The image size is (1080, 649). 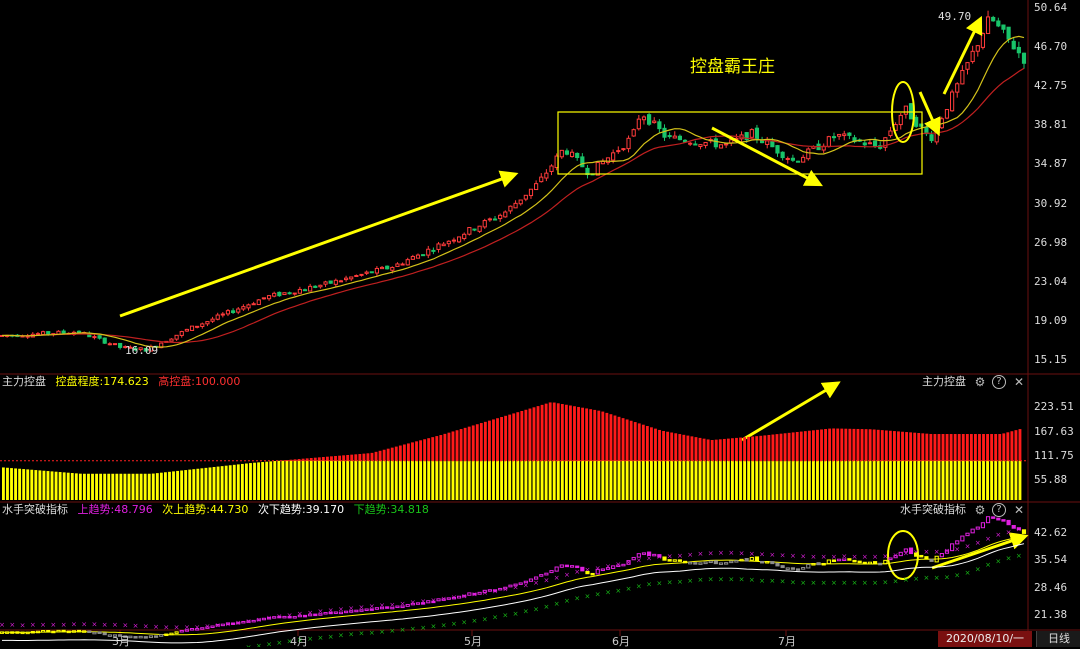 What do you see at coordinates (944, 382) in the screenshot?
I see `panel1-title-right: 主力控盘` at bounding box center [944, 382].